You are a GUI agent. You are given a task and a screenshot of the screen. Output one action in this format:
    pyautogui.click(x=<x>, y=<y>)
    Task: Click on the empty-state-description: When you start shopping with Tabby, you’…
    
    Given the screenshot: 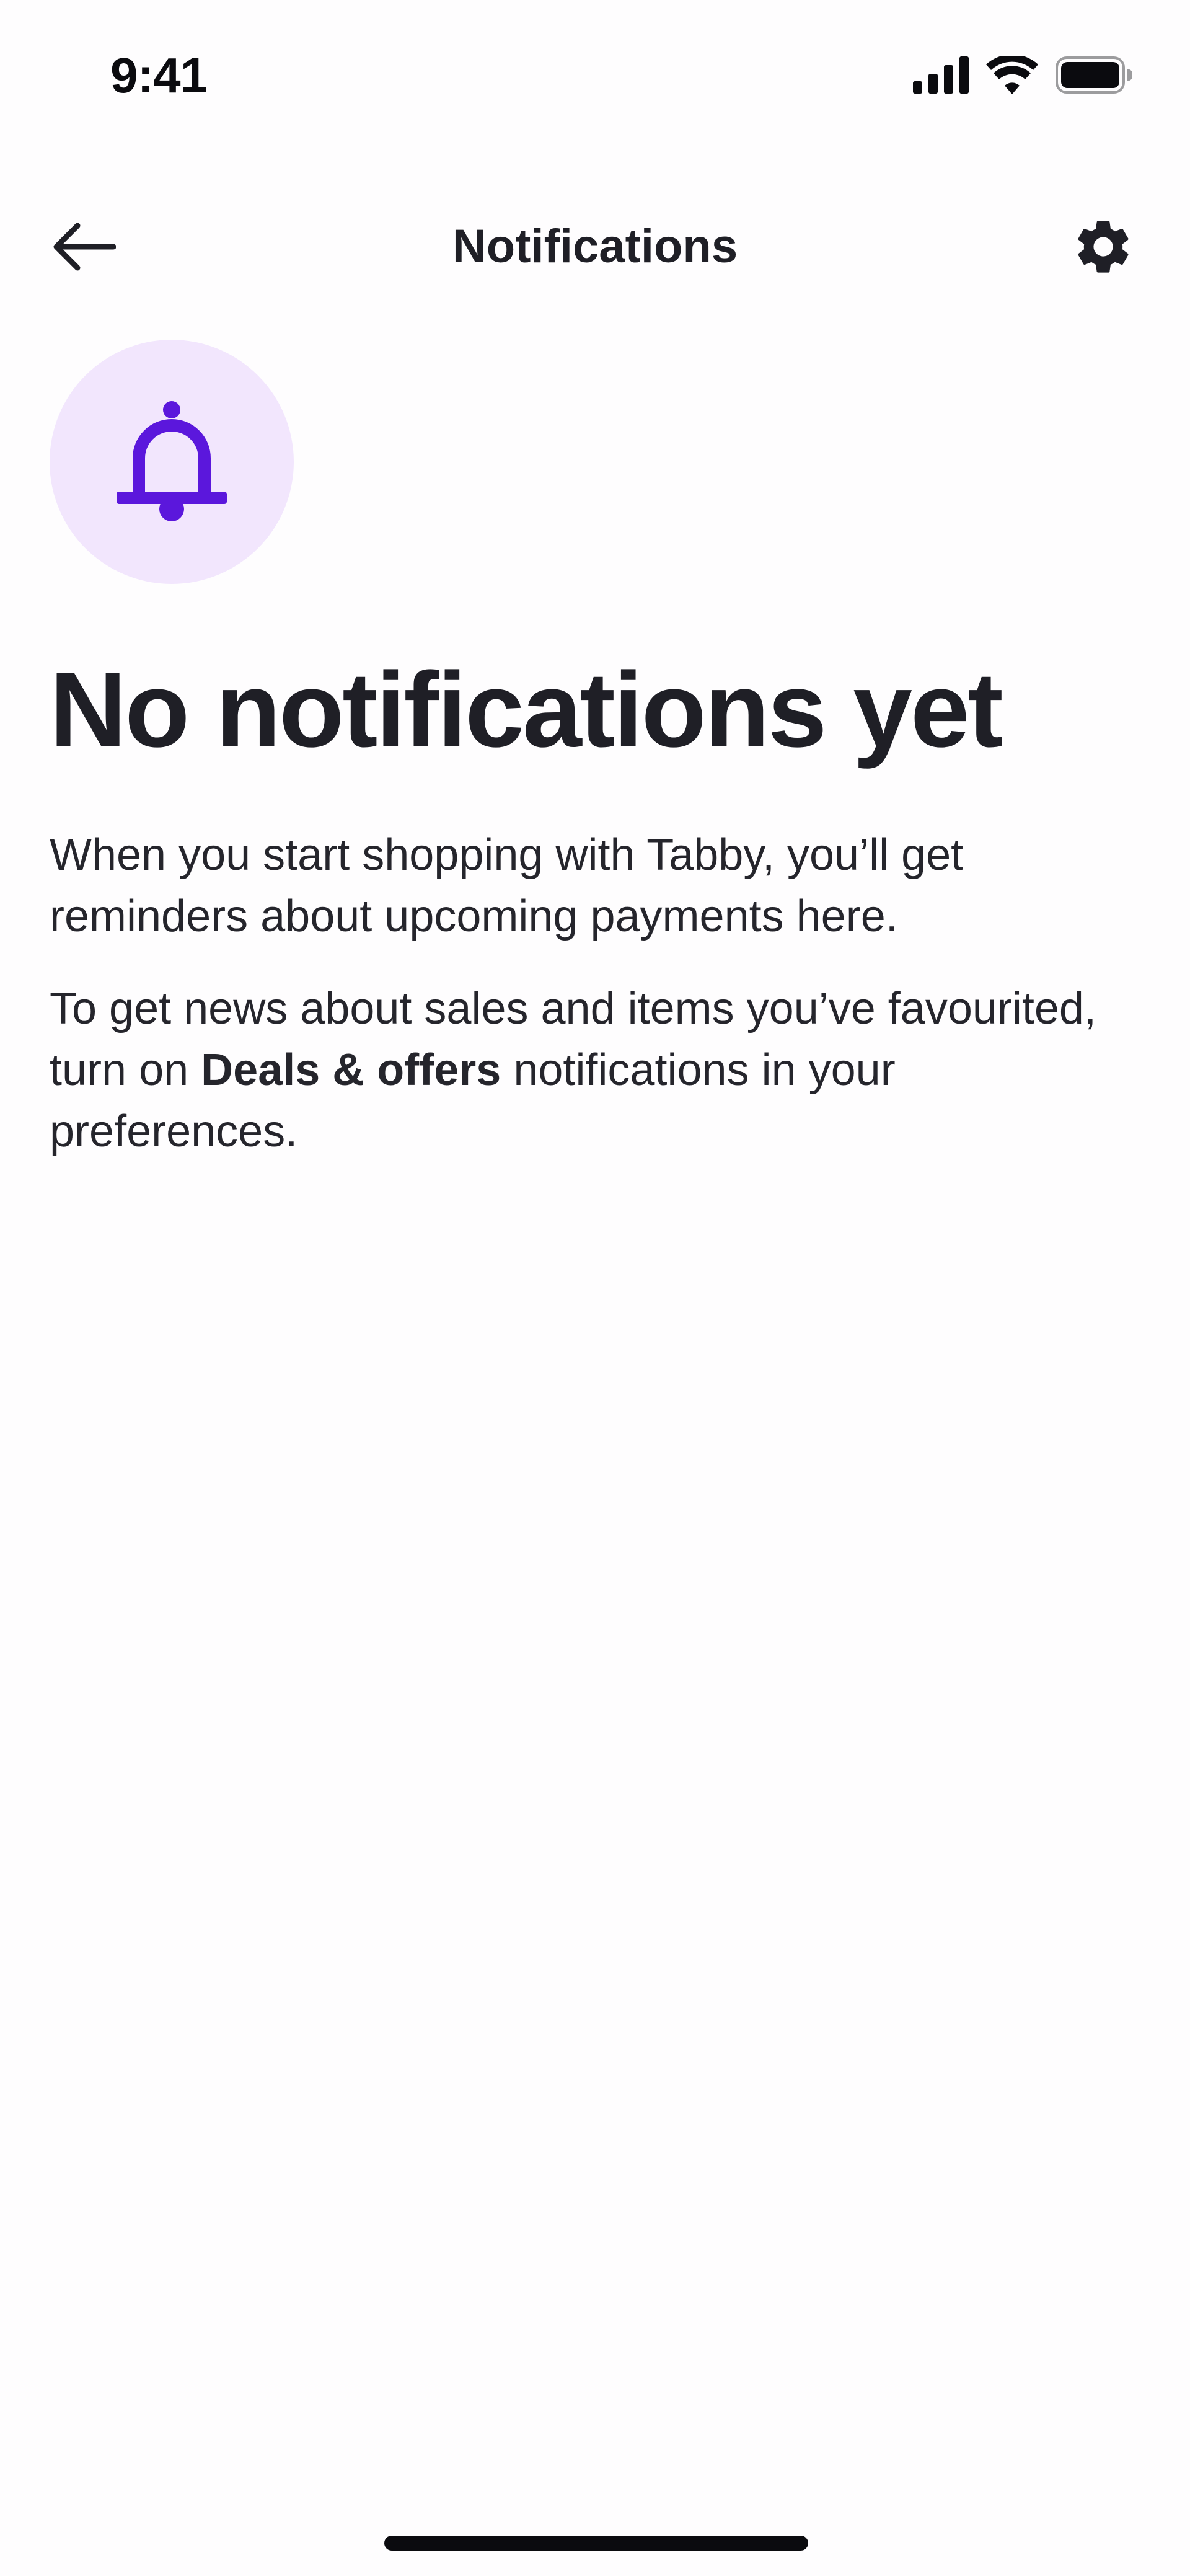 What is the action you would take?
    pyautogui.click(x=507, y=885)
    